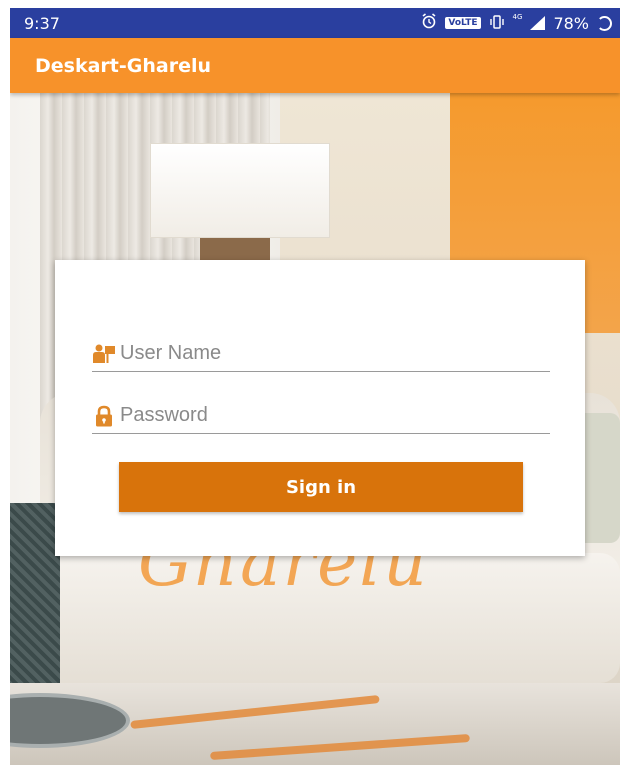 The image size is (620, 765). Describe the element at coordinates (571, 23) in the screenshot. I see `battery-percent: 78%` at that location.